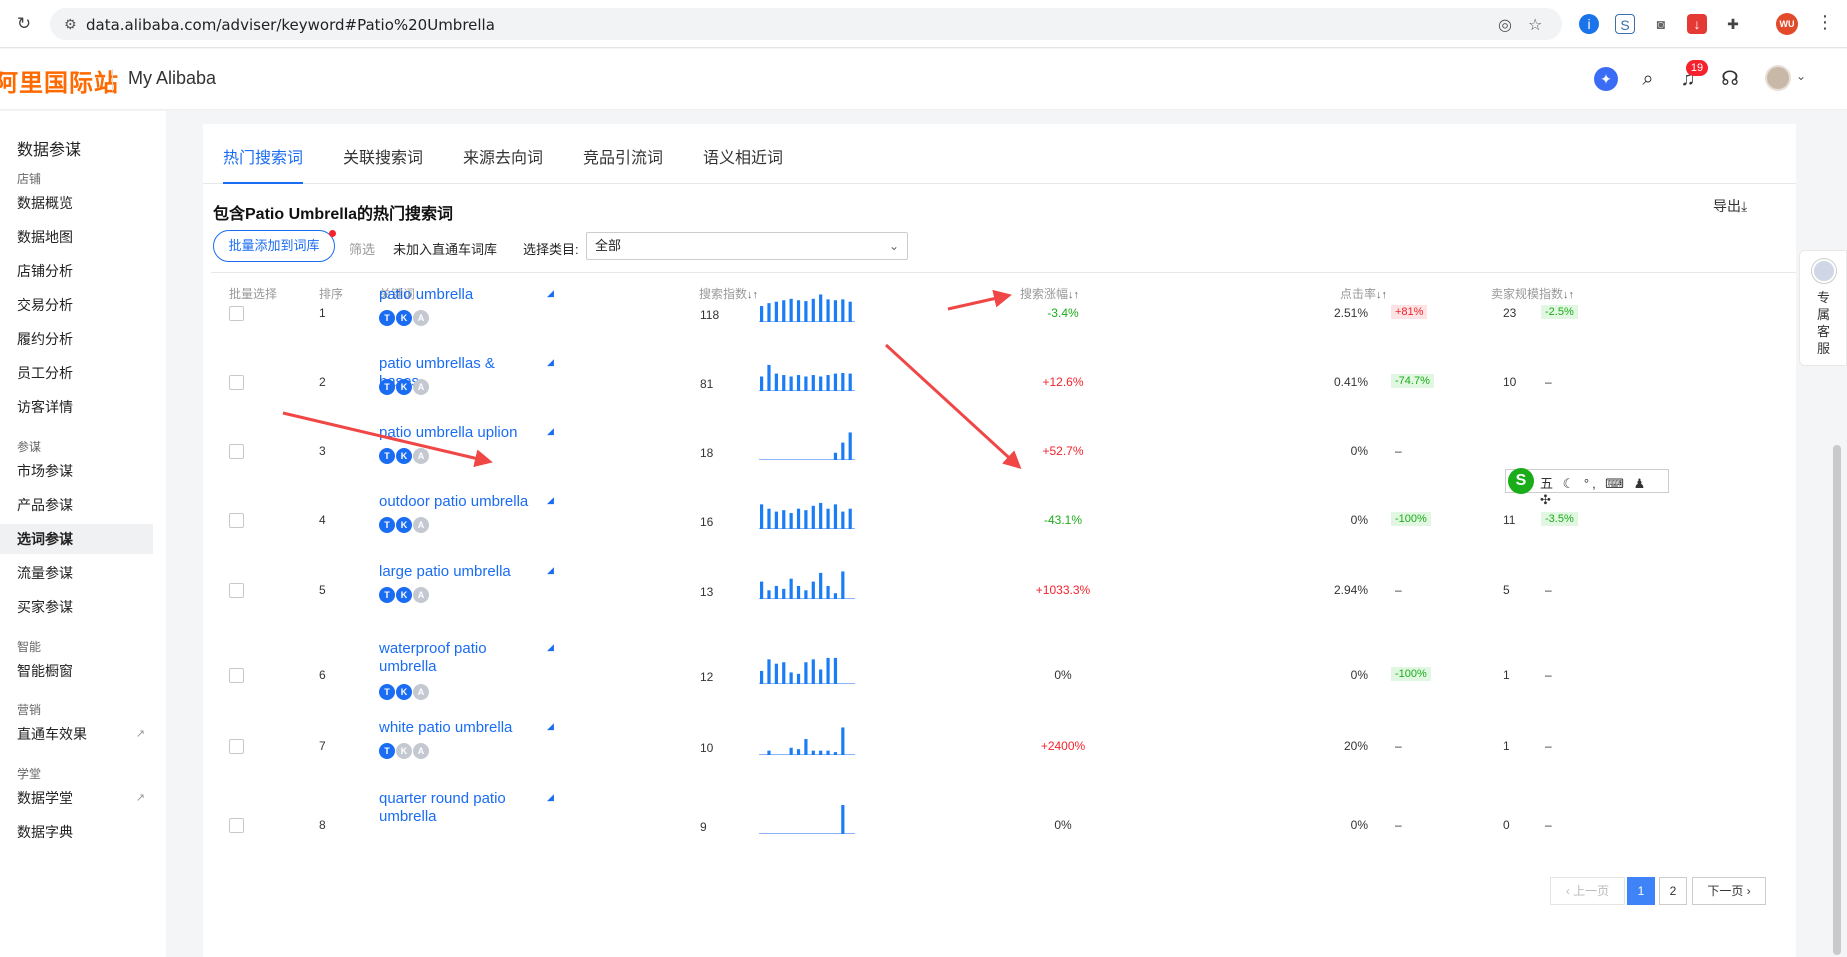 The width and height of the screenshot is (1847, 957). I want to click on tab-hot-keywords: 热门搜索词, so click(263, 164).